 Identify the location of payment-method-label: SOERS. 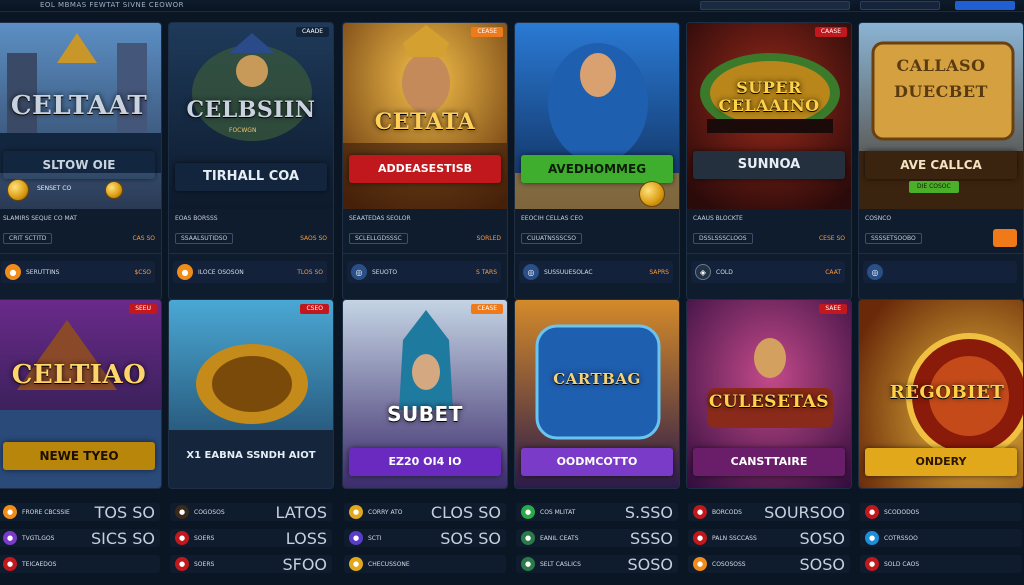
(204, 538).